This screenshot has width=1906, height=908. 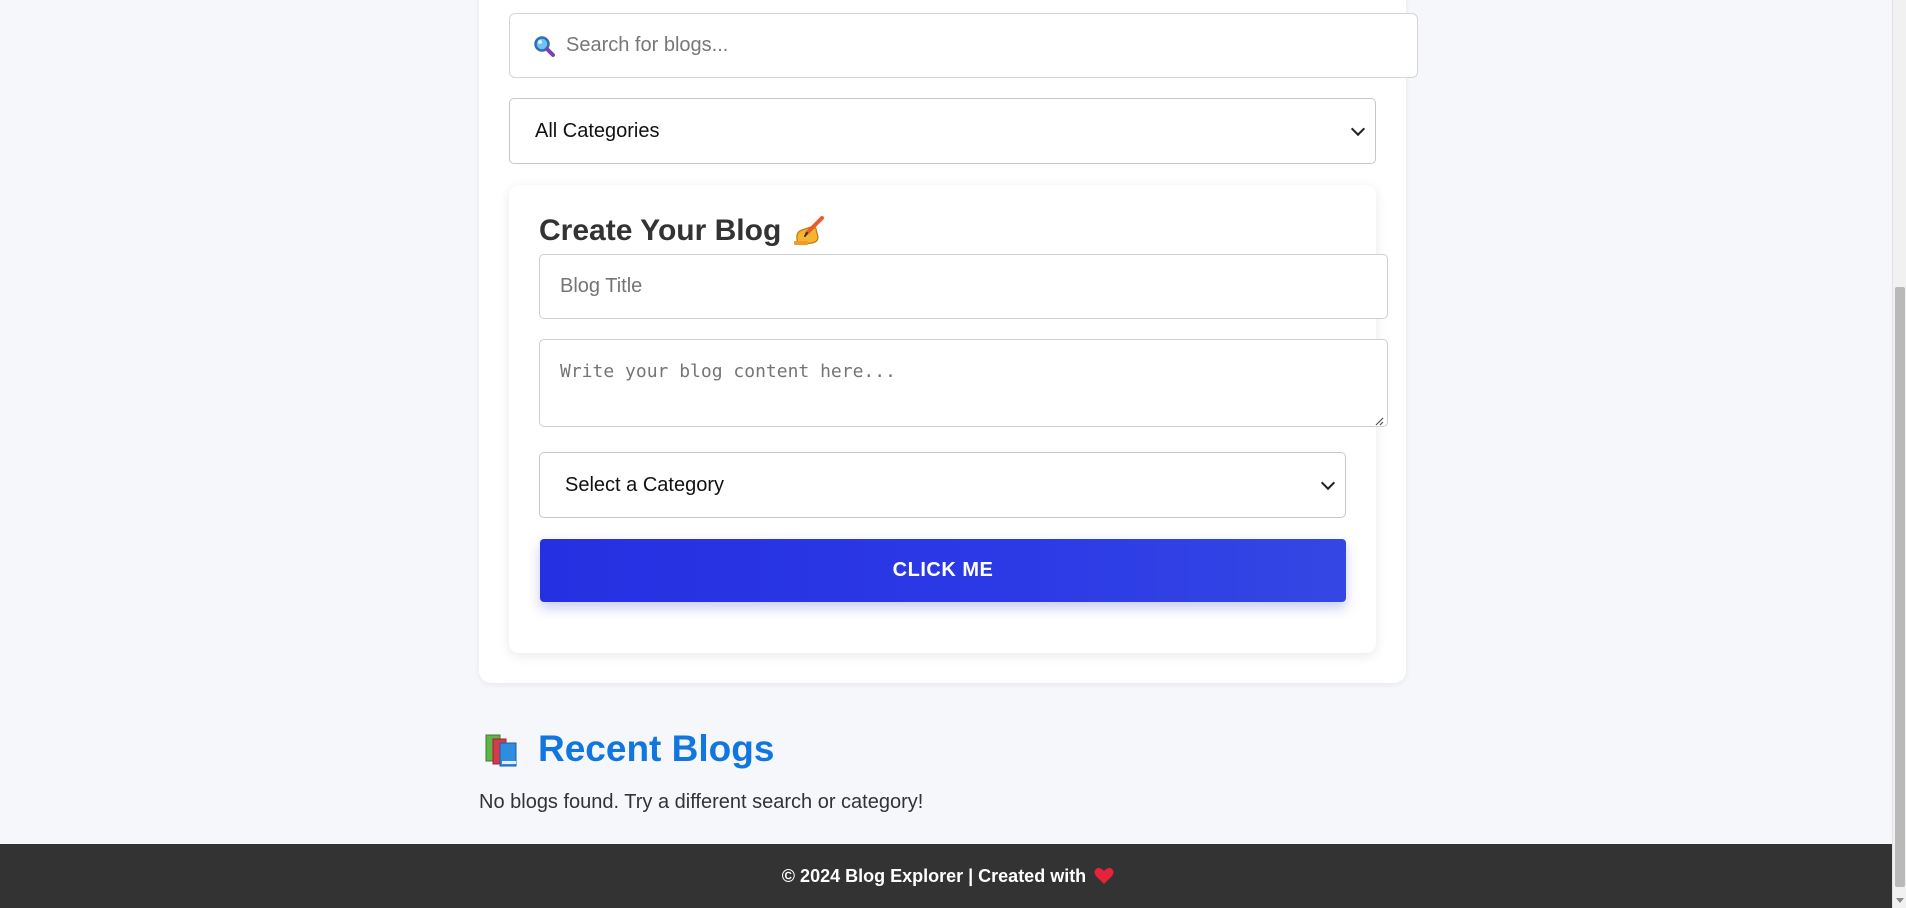 What do you see at coordinates (503, 749) in the screenshot?
I see `books-icon` at bounding box center [503, 749].